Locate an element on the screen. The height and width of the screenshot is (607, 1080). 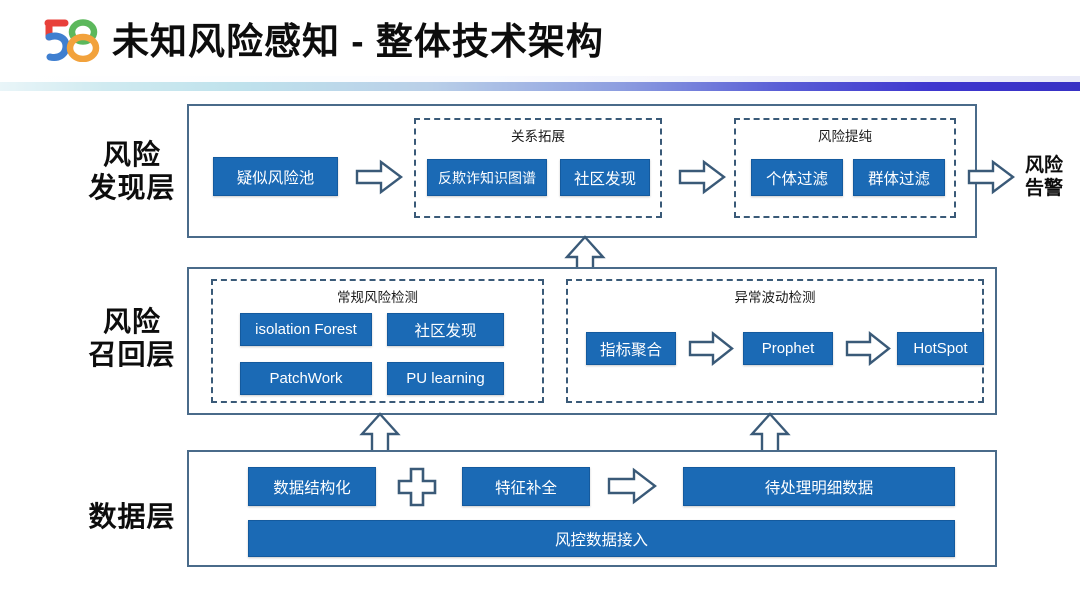
node-data-structuring: 数据结构化 is located at coordinates (312, 486).